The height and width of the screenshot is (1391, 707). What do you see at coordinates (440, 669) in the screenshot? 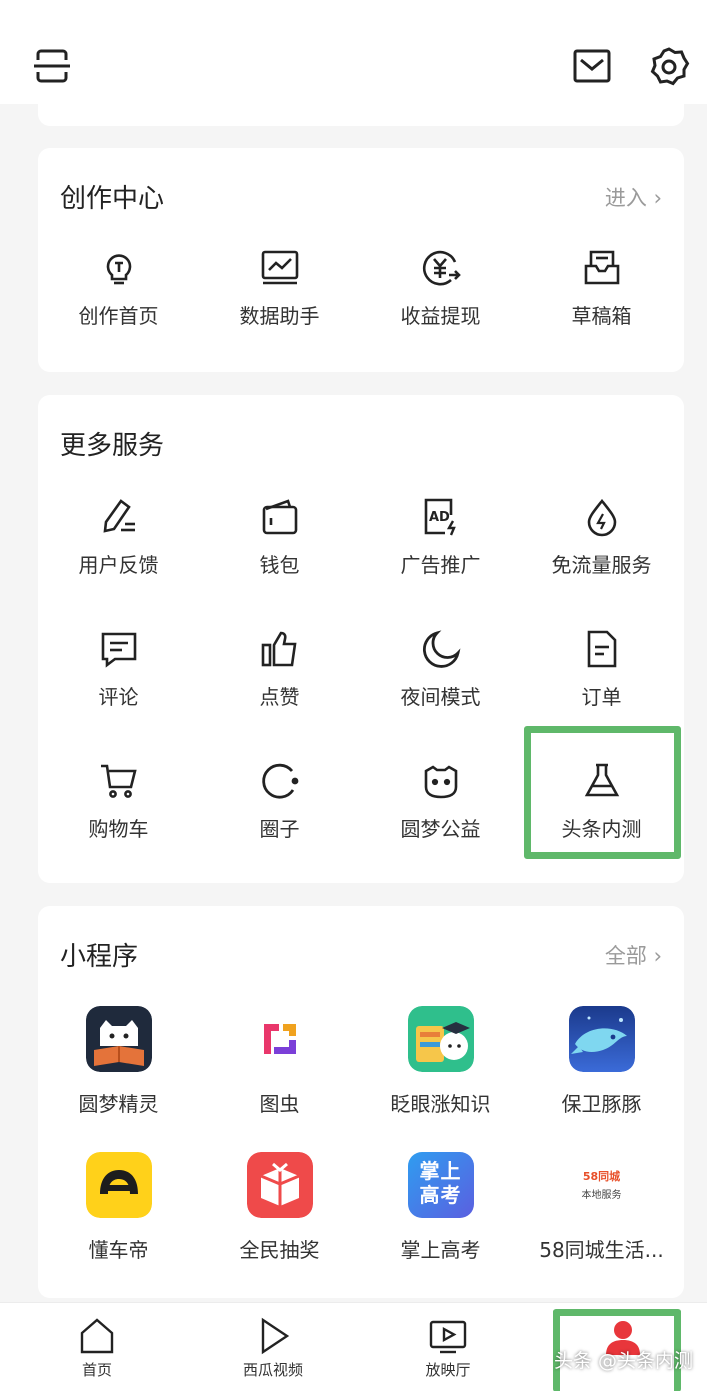
I see `night-mode-button: 夜间模式` at bounding box center [440, 669].